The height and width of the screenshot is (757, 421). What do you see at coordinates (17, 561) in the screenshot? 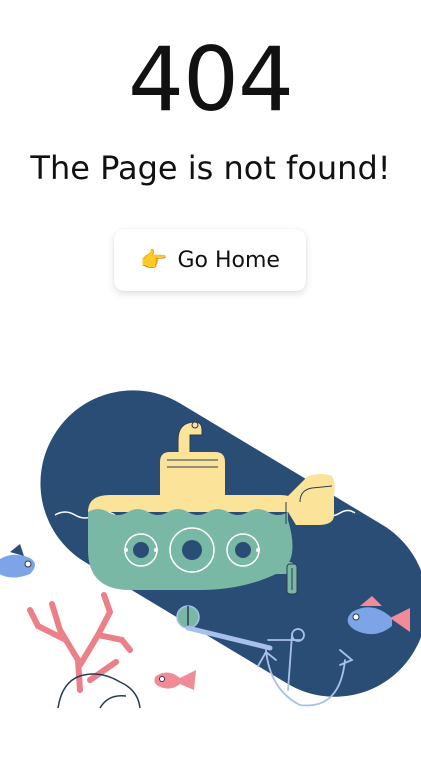
I see `blue-fish-left-icon` at bounding box center [17, 561].